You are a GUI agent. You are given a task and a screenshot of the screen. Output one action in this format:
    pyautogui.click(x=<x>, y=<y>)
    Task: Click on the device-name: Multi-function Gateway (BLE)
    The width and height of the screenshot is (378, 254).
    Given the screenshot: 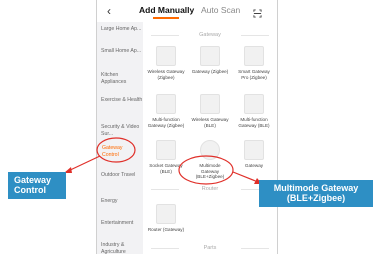 What is the action you would take?
    pyautogui.click(x=254, y=122)
    